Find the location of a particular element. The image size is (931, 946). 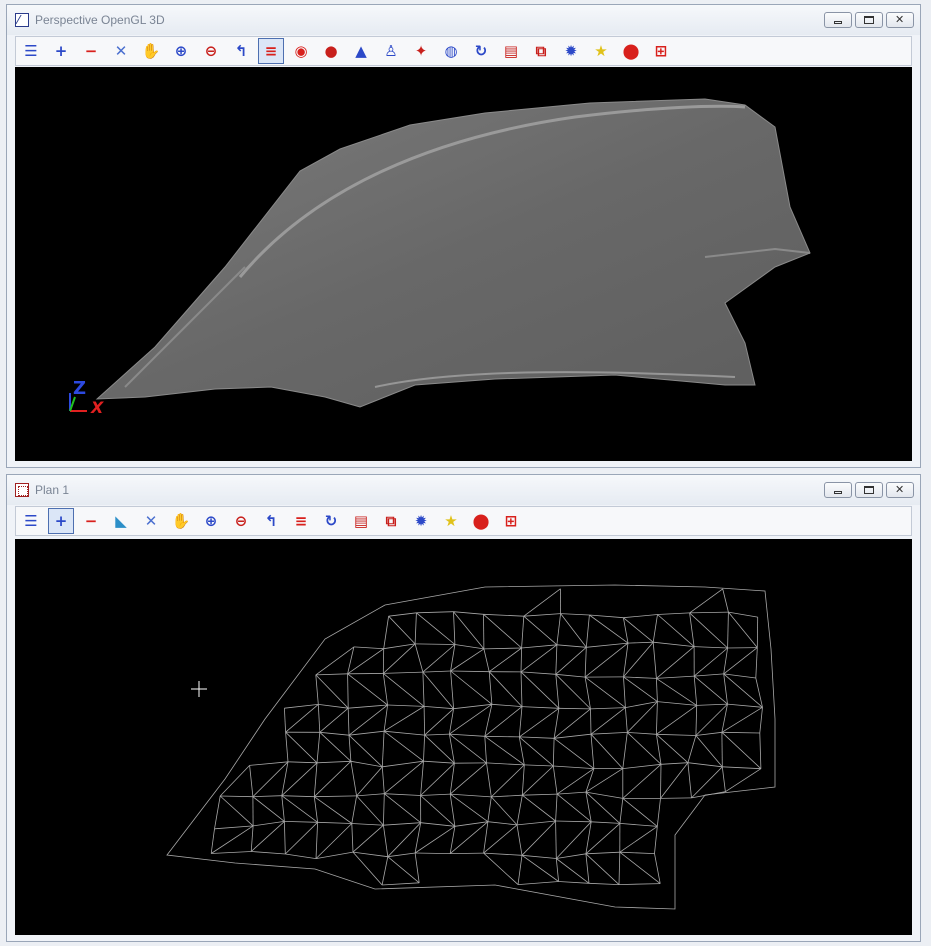

window-title: Perspective OpenGL 3D is located at coordinates (100, 20).